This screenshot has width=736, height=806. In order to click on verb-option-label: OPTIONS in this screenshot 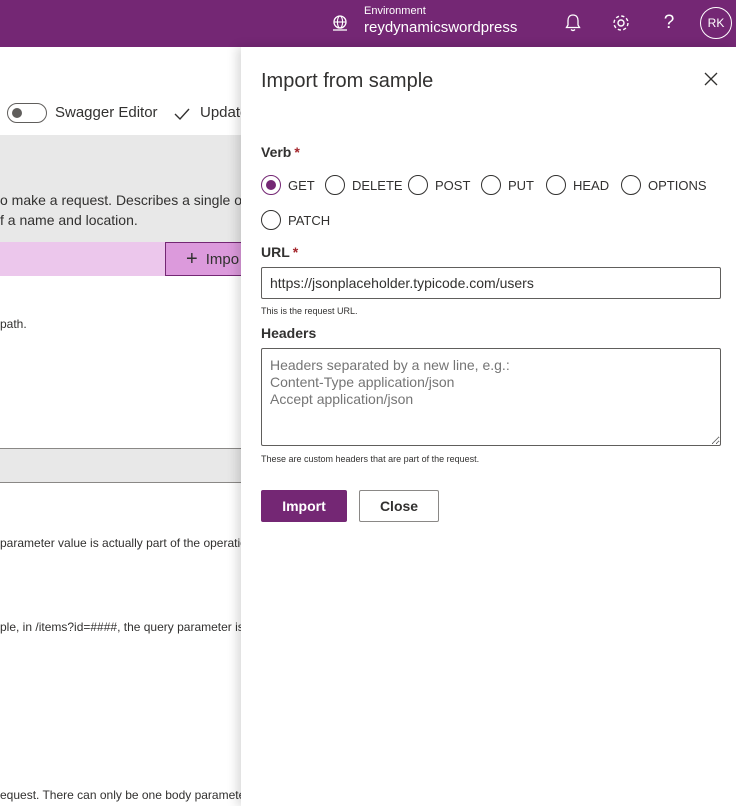, I will do `click(677, 185)`.